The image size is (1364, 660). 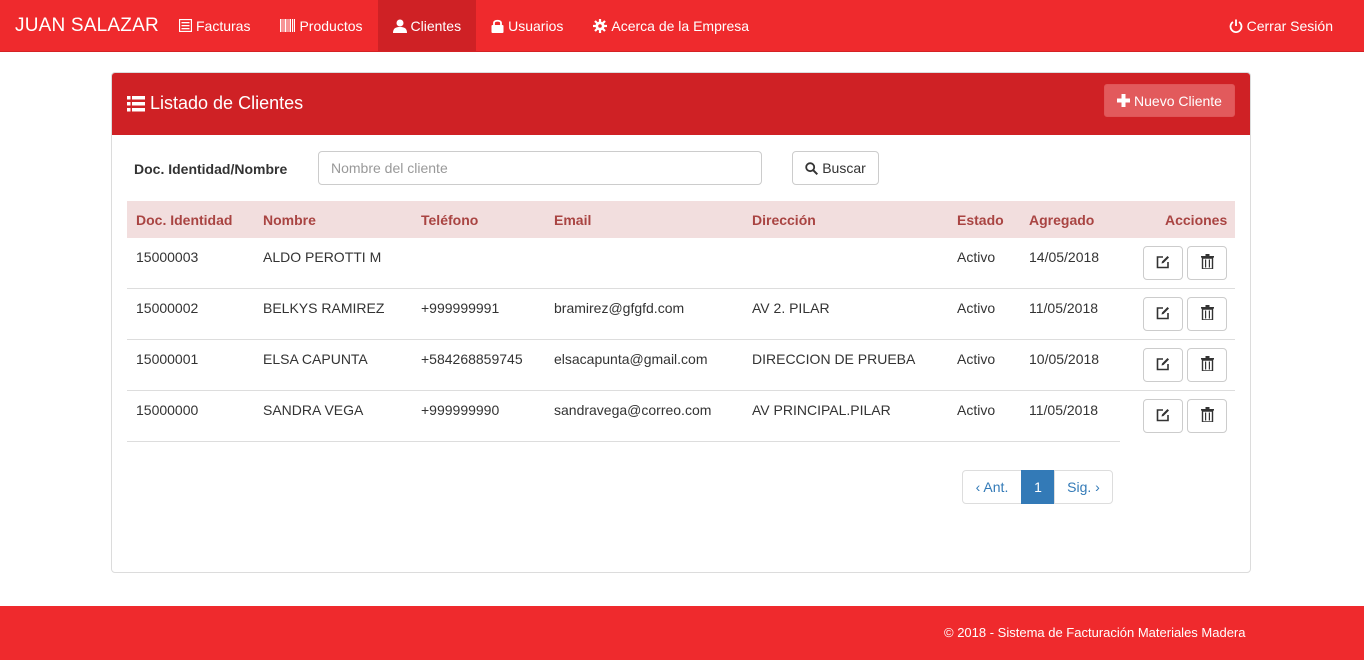 I want to click on nav-item-facturas: Facturas, so click(x=214, y=25).